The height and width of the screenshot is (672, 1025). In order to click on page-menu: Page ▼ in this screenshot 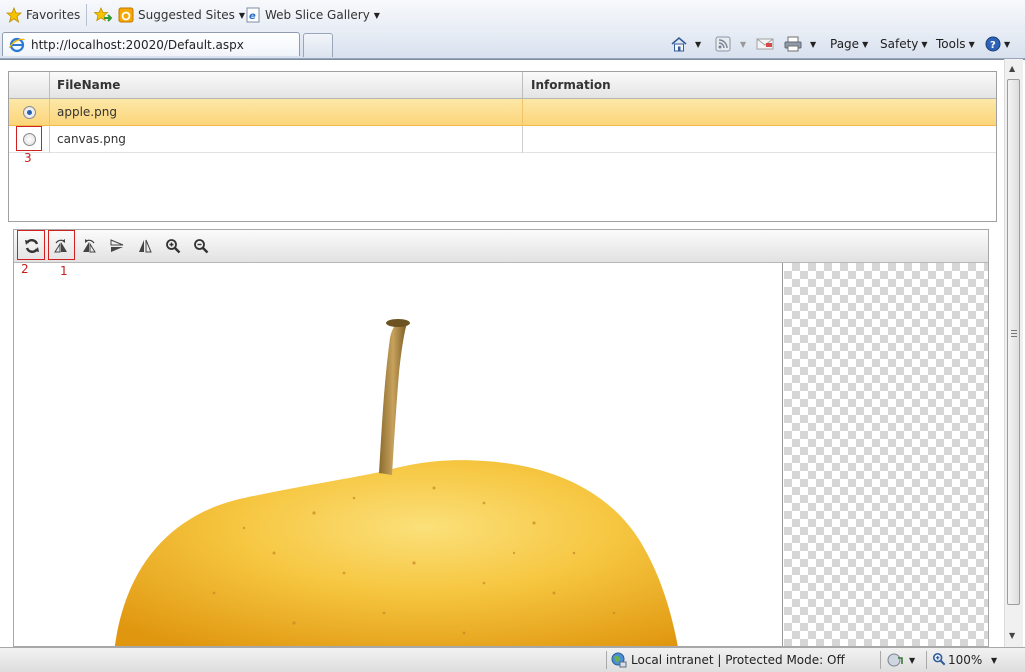, I will do `click(849, 44)`.